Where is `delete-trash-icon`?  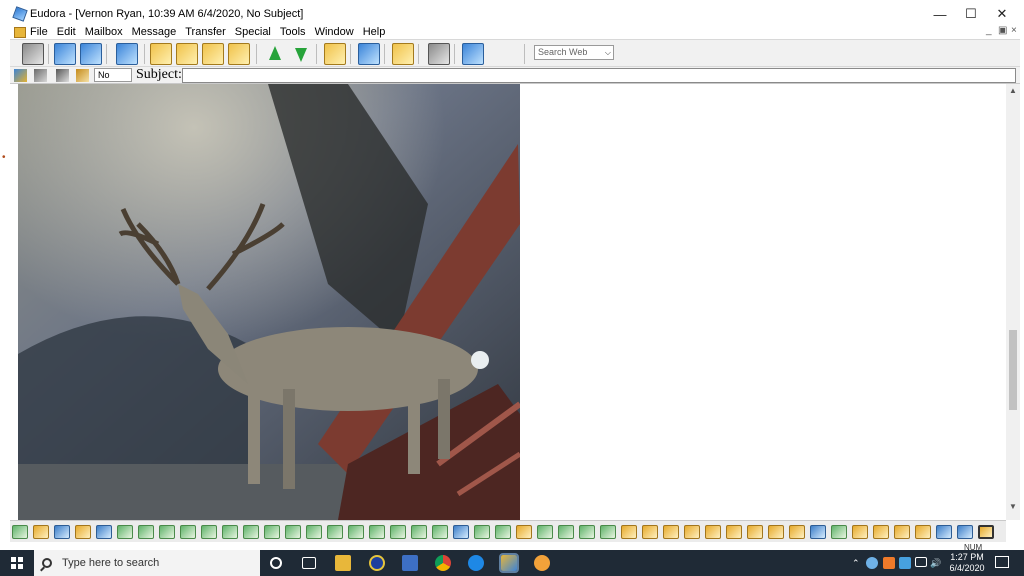
delete-trash-icon is located at coordinates (33, 54).